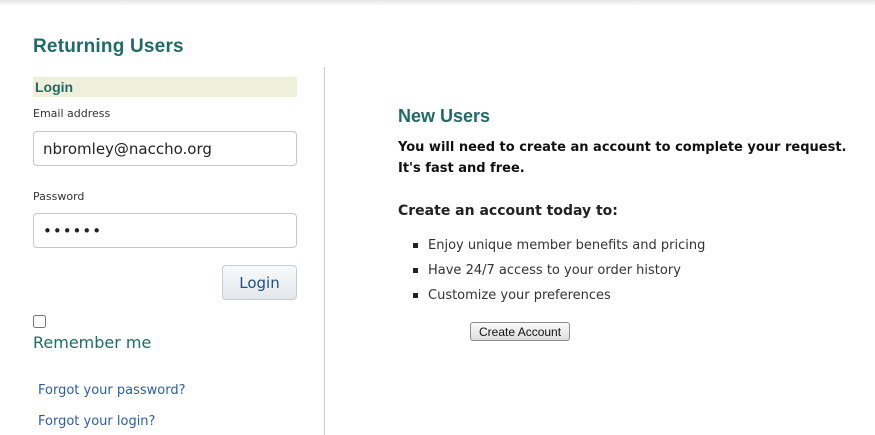  Describe the element at coordinates (461, 168) in the screenshot. I see `intro-line-2: It's fast and free.` at that location.